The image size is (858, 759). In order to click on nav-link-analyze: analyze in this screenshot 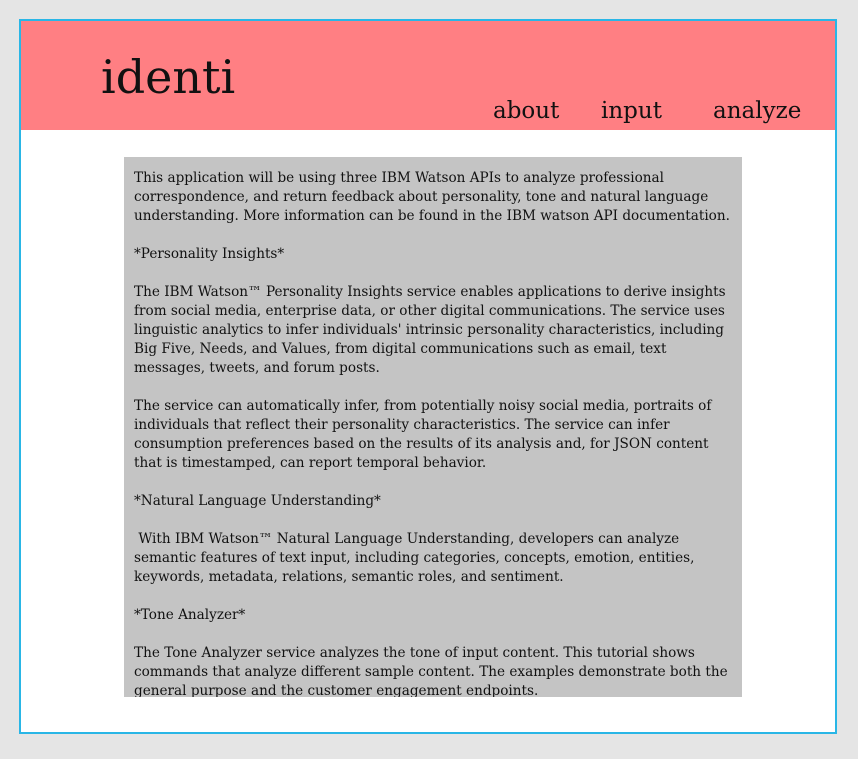, I will do `click(757, 111)`.